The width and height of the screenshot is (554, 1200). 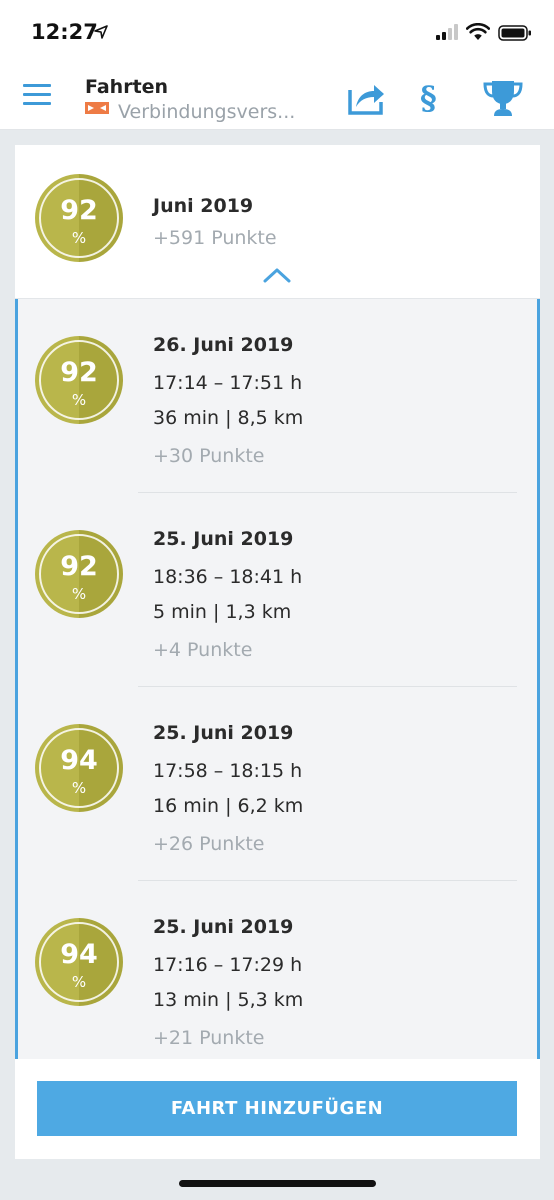 I want to click on trip-distance: 36 min | 8,5 km, so click(x=228, y=418).